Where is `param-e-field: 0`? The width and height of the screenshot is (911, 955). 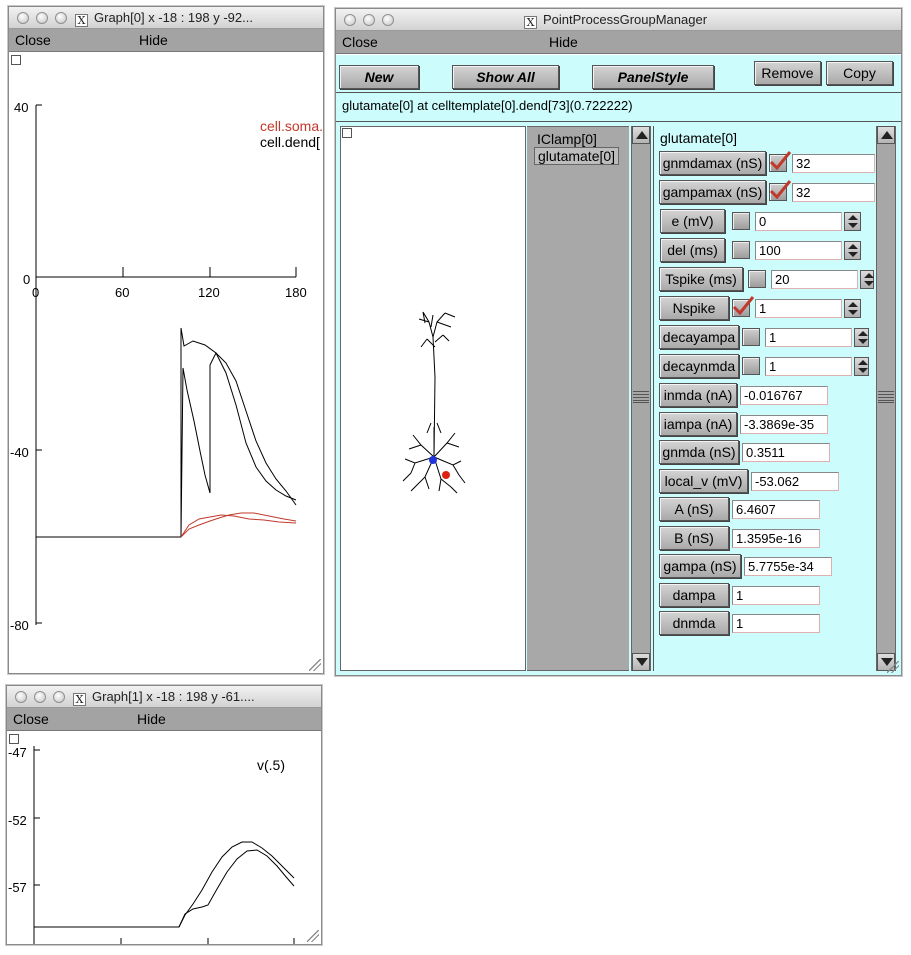 param-e-field: 0 is located at coordinates (798, 221).